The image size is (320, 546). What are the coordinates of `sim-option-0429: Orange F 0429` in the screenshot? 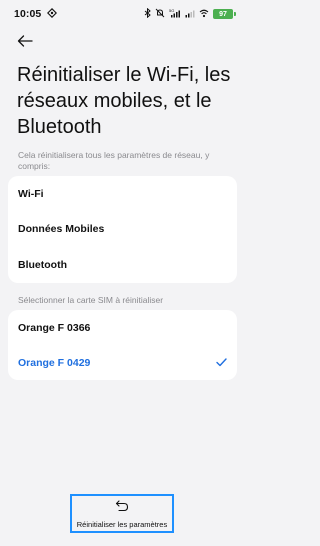 It's located at (122, 362).